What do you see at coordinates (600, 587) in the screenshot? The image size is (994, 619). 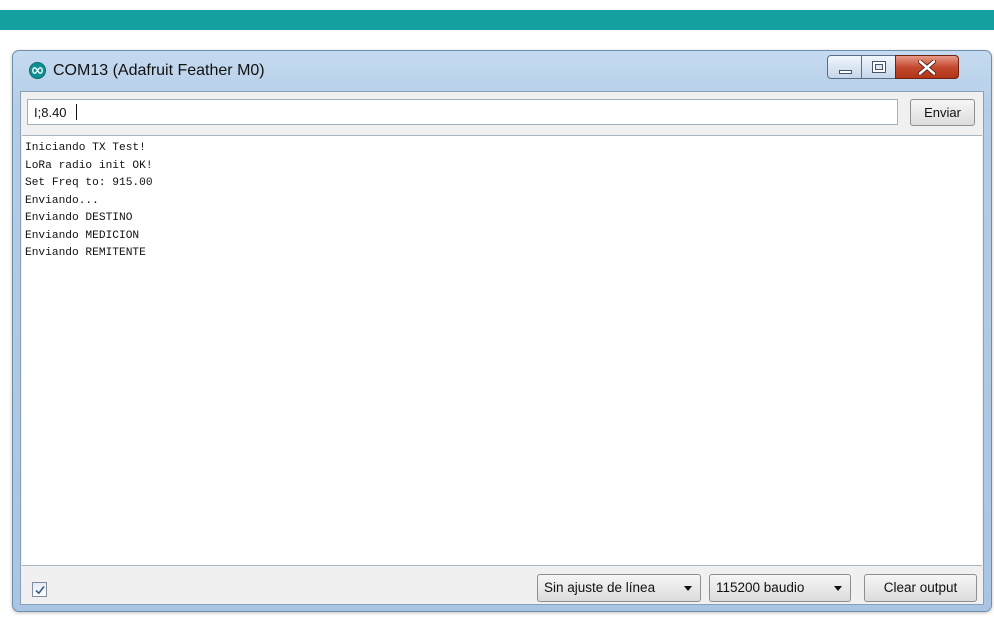 I see `line-ending-value: Sin ajuste de línea` at bounding box center [600, 587].